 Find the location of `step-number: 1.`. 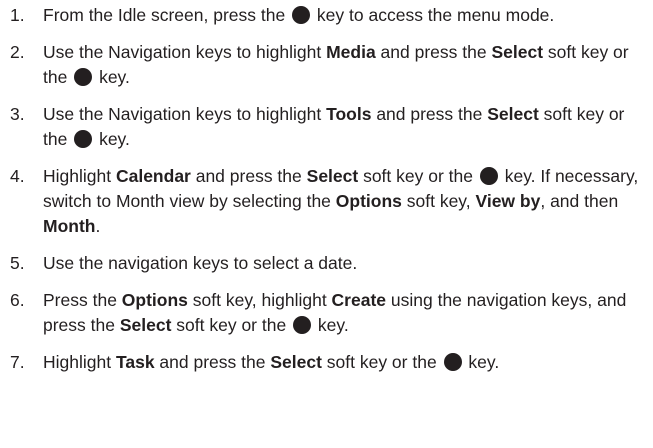

step-number: 1. is located at coordinates (17, 15).